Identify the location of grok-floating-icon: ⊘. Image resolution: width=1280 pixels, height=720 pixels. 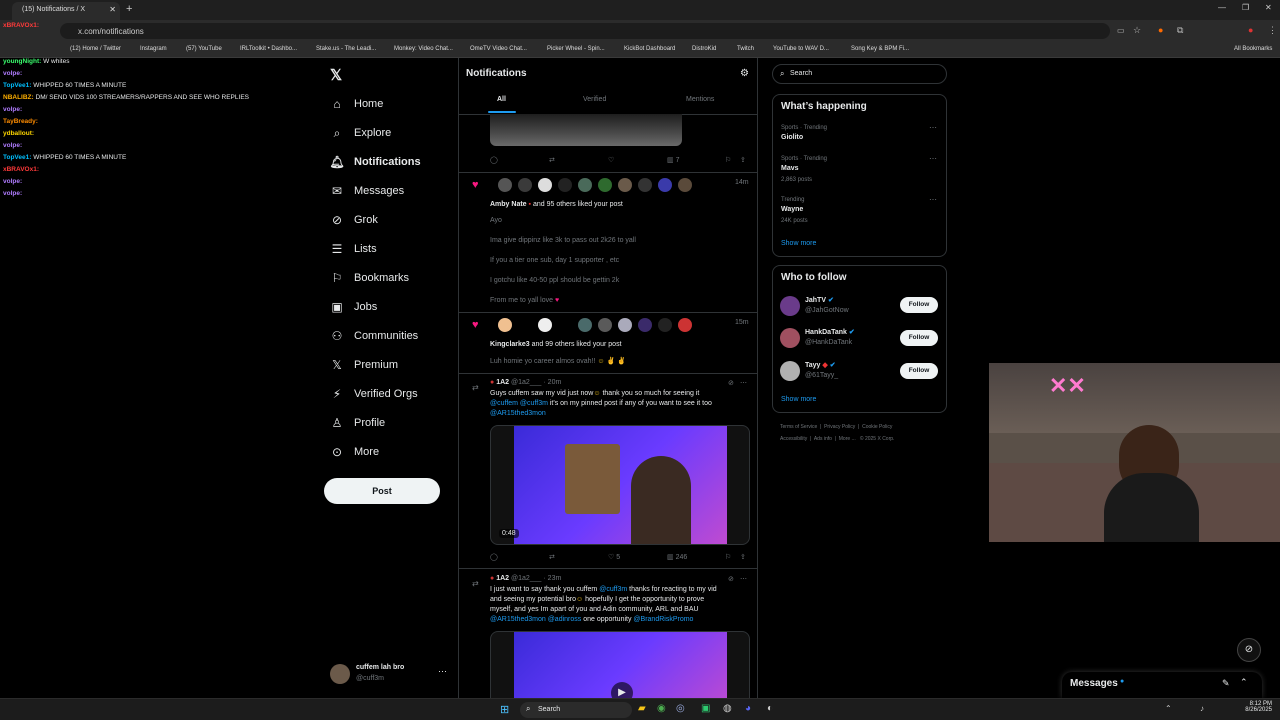
(1249, 650).